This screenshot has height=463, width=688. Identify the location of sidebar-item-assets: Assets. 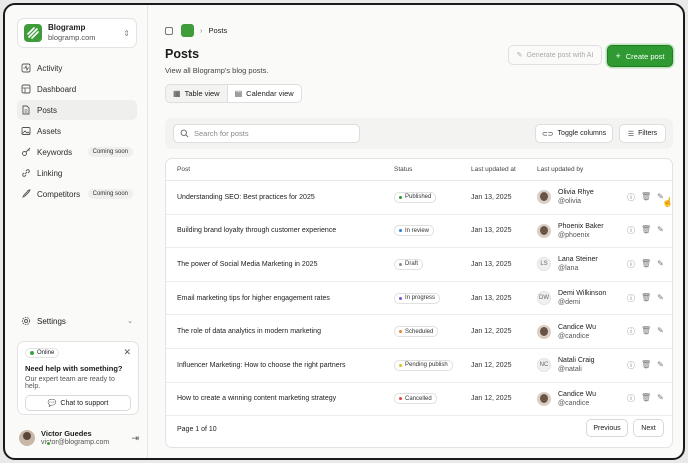
(77, 131).